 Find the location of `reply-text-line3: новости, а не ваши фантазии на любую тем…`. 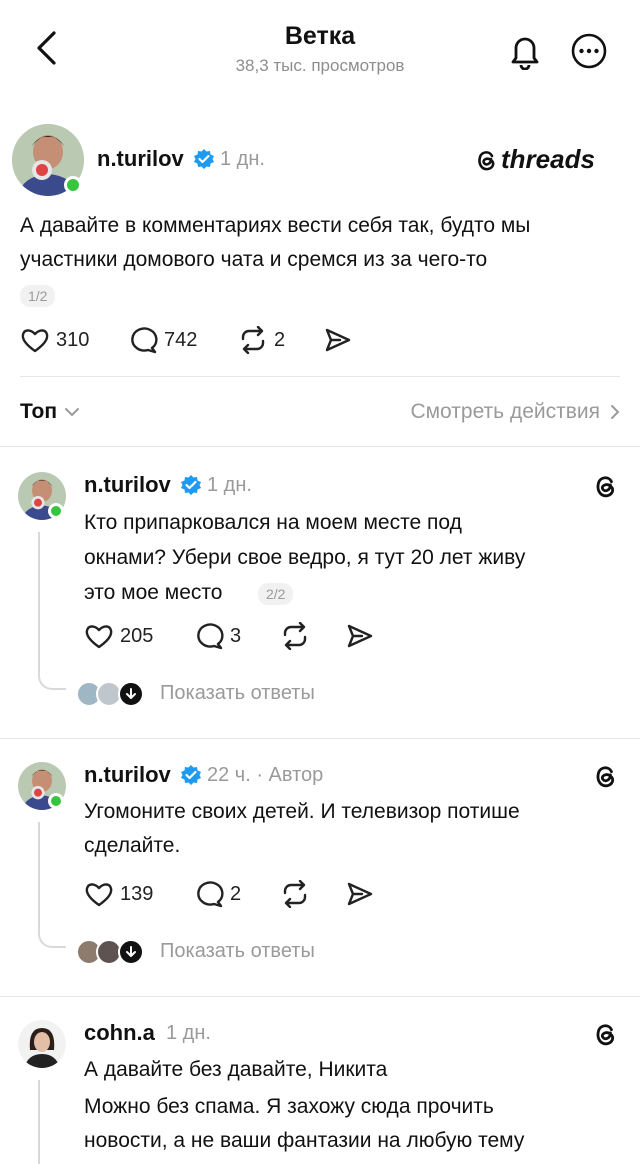

reply-text-line3: новости, а не ваши фантазии на любую тем… is located at coordinates (304, 1140).